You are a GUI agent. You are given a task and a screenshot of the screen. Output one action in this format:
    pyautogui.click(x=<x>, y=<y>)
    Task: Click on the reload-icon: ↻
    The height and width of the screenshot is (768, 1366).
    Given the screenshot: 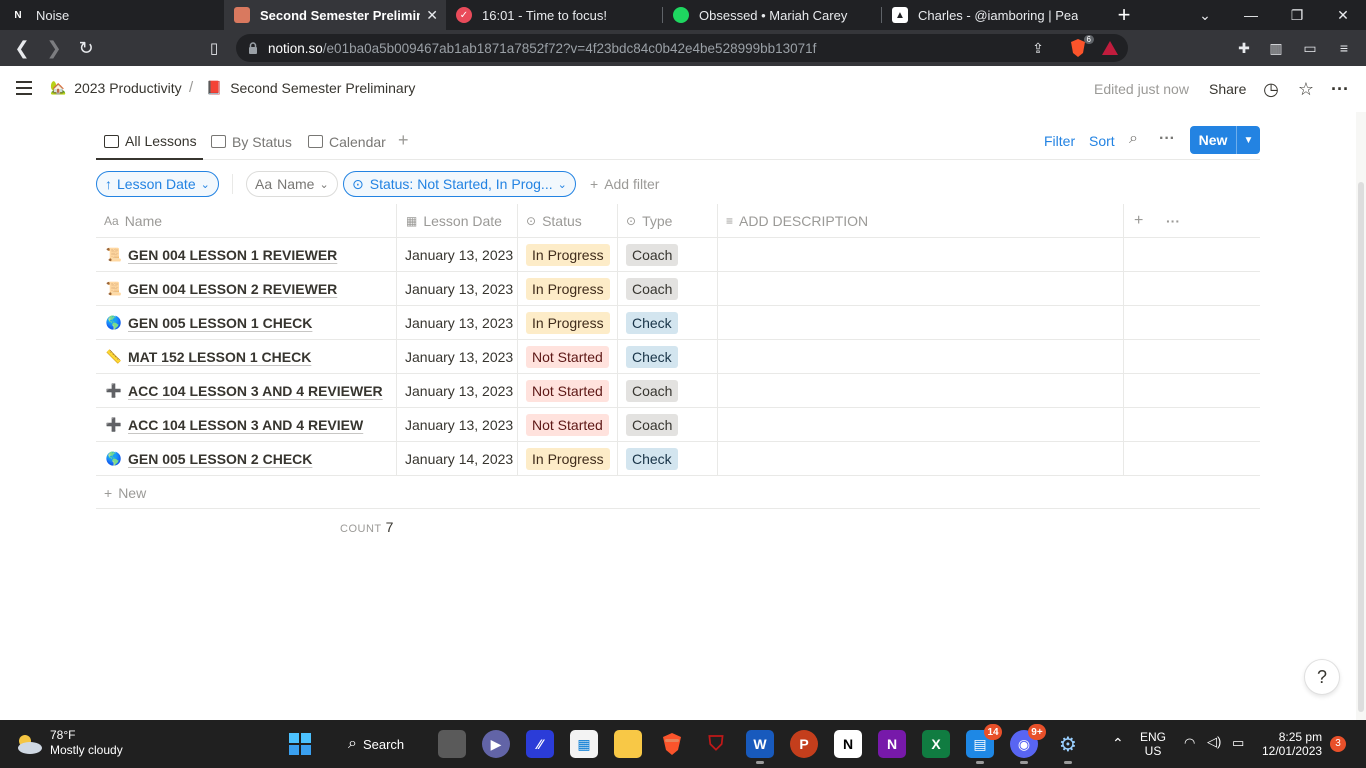 What is the action you would take?
    pyautogui.click(x=86, y=48)
    